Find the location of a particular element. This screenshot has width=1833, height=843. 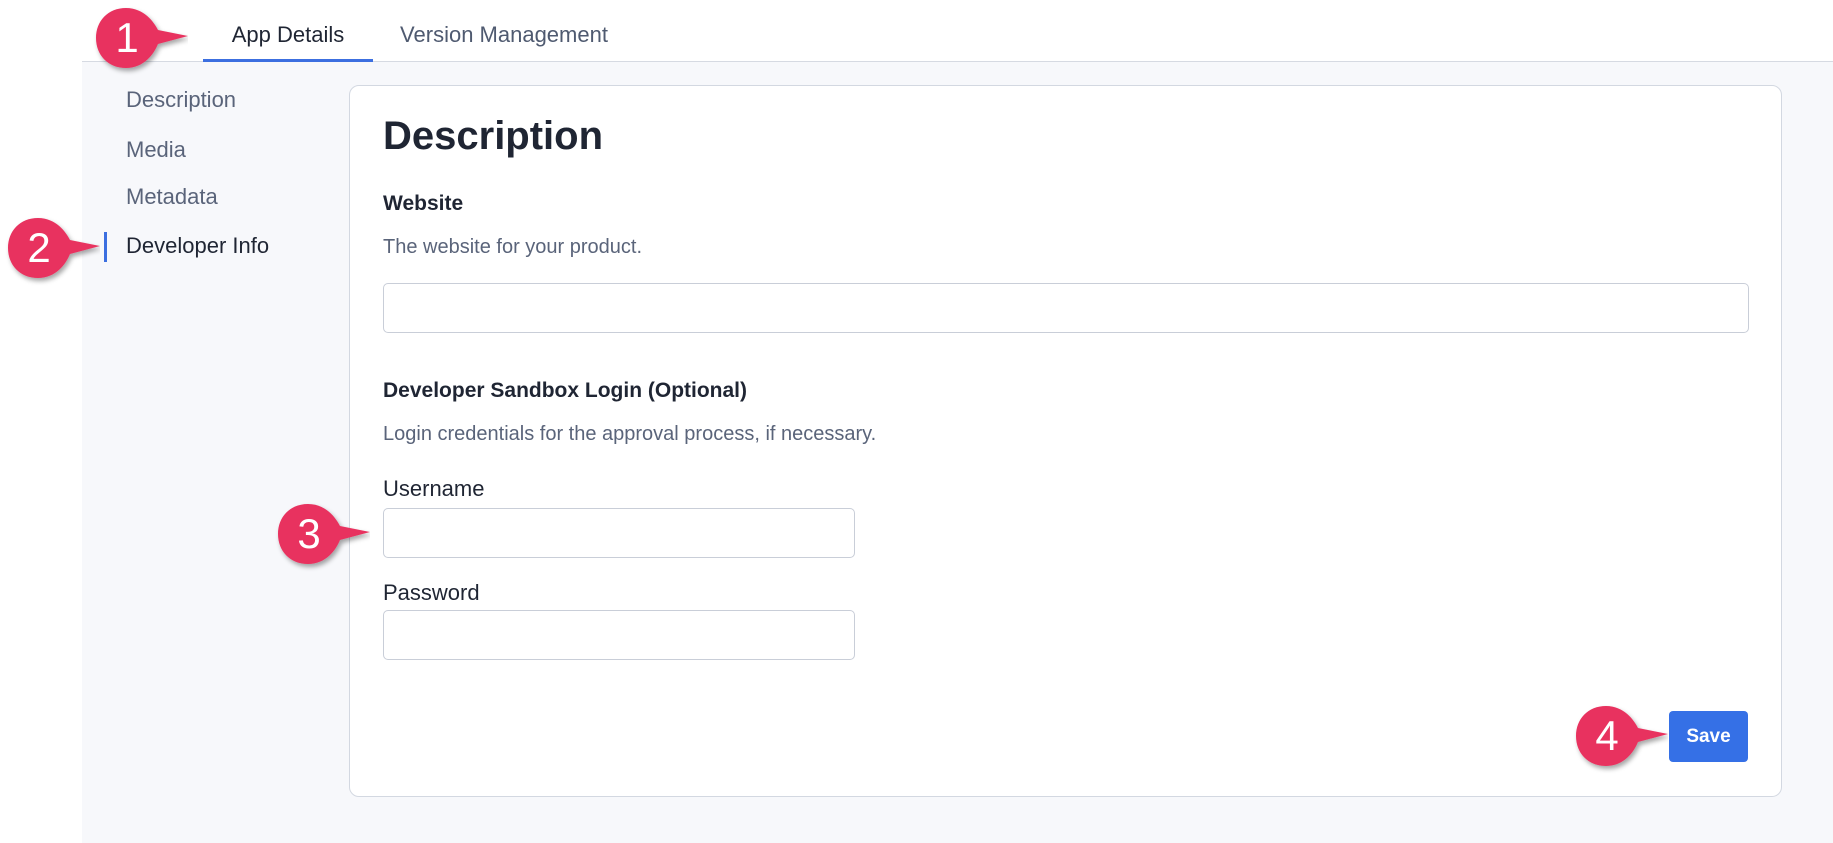

callout-marker-2: 2 is located at coordinates (50, 250).